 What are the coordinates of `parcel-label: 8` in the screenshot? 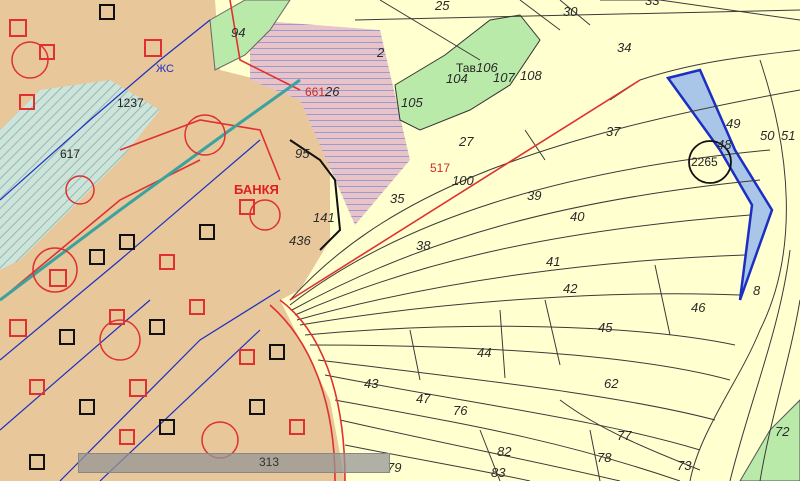 It's located at (757, 290).